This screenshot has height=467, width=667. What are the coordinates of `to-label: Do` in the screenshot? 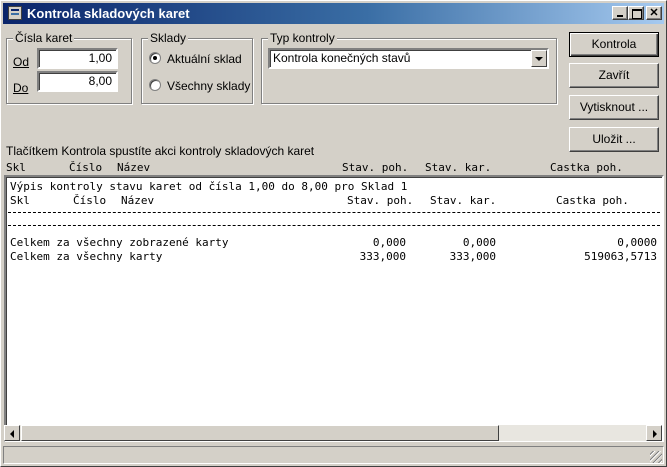 It's located at (21, 88).